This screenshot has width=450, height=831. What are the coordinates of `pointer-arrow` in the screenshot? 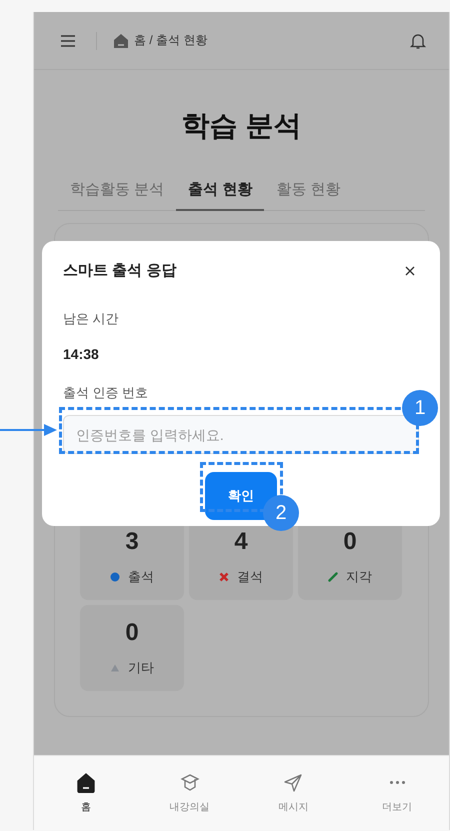 It's located at (29, 430).